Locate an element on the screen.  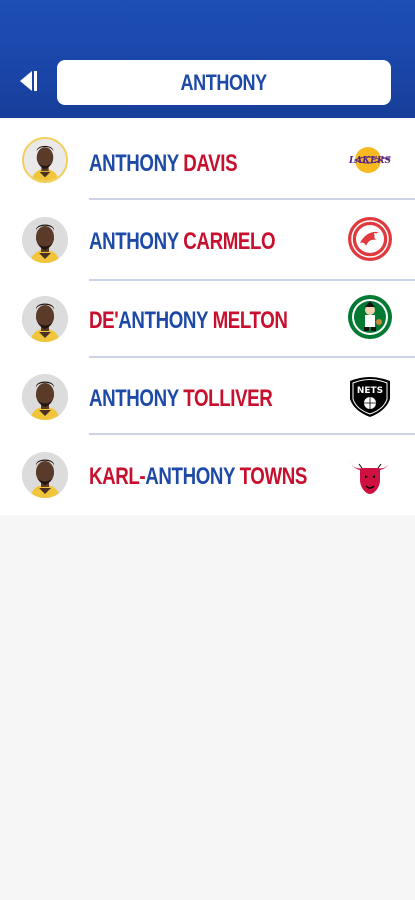
player-first-name: KARL- is located at coordinates (117, 476).